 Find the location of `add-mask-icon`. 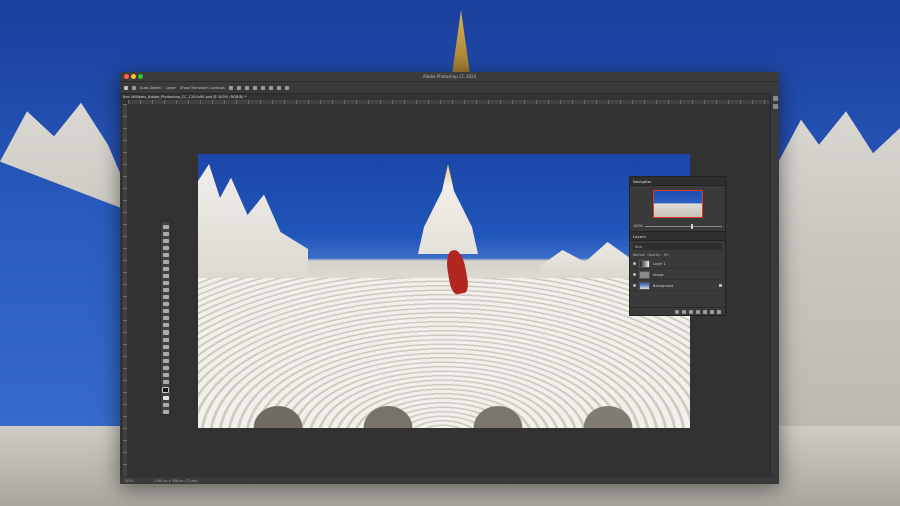

add-mask-icon is located at coordinates (691, 311).